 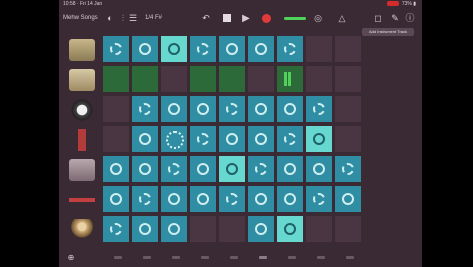 What do you see at coordinates (378, 18) in the screenshot?
I see `share-icon: ◻` at bounding box center [378, 18].